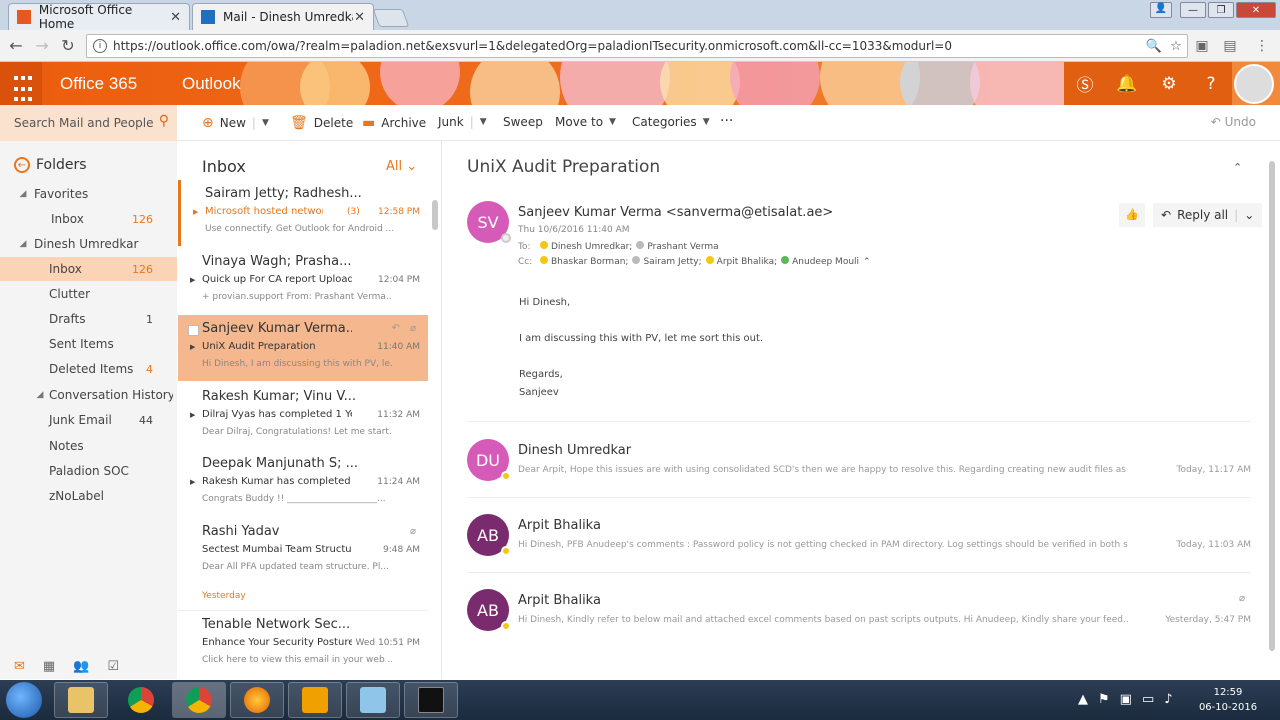  What do you see at coordinates (1104, 699) in the screenshot?
I see `flag-icon: ⚑` at bounding box center [1104, 699].